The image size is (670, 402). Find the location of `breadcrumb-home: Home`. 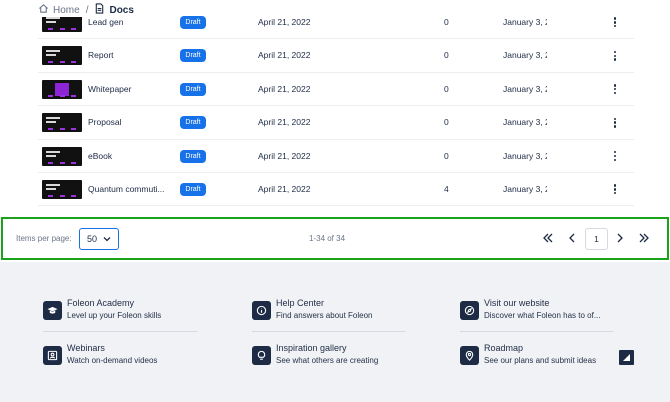

breadcrumb-home: Home is located at coordinates (59, 10).